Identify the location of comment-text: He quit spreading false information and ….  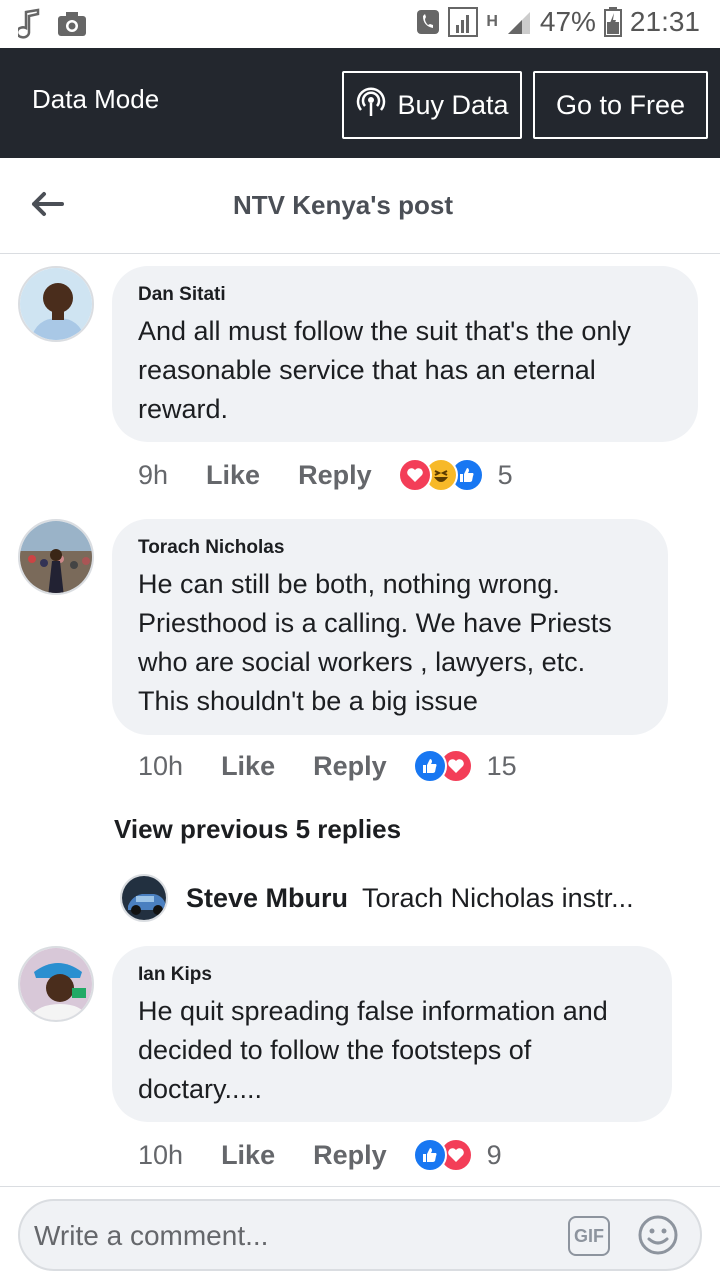
(373, 1050).